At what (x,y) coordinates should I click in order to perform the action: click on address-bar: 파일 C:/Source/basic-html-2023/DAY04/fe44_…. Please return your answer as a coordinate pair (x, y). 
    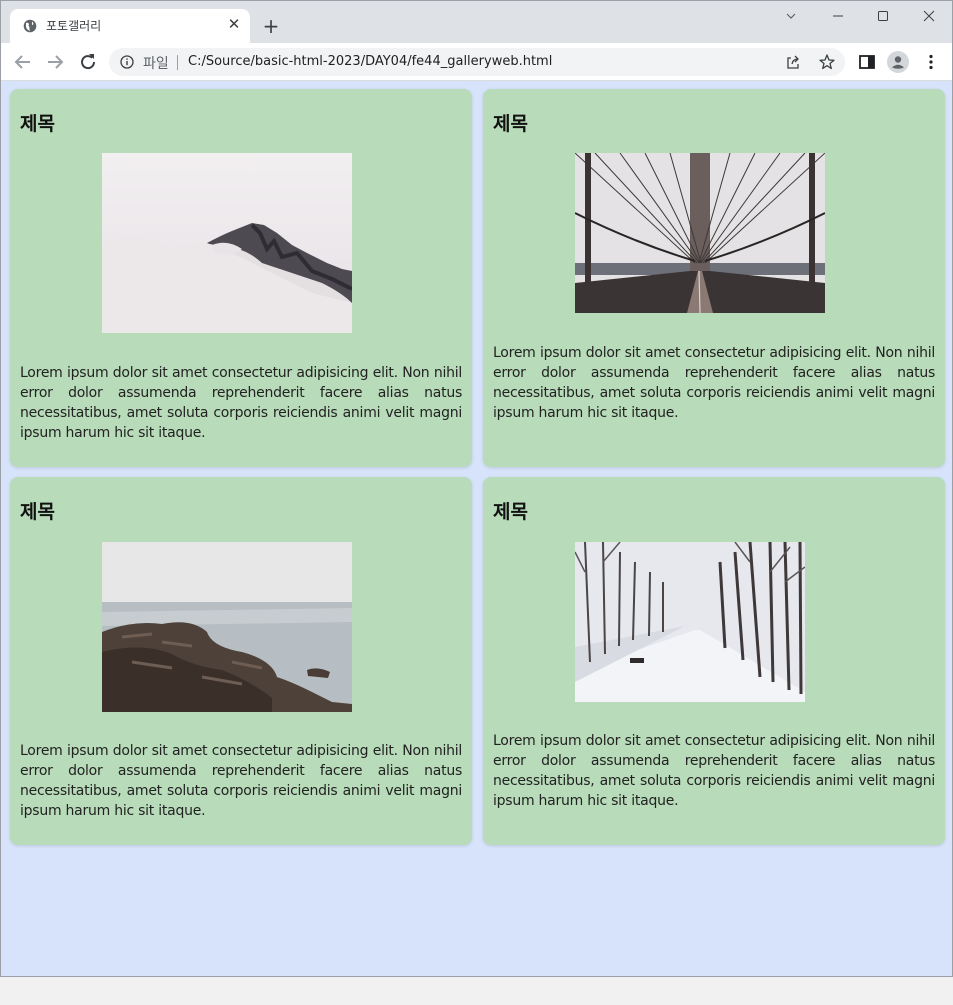
    Looking at the image, I should click on (477, 62).